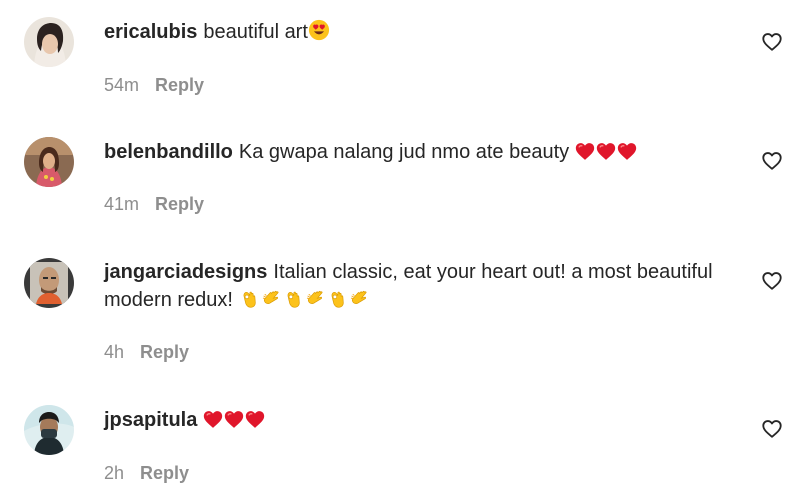 The height and width of the screenshot is (499, 800). What do you see at coordinates (185, 272) in the screenshot?
I see `comment-username: jangarciadesigns` at bounding box center [185, 272].